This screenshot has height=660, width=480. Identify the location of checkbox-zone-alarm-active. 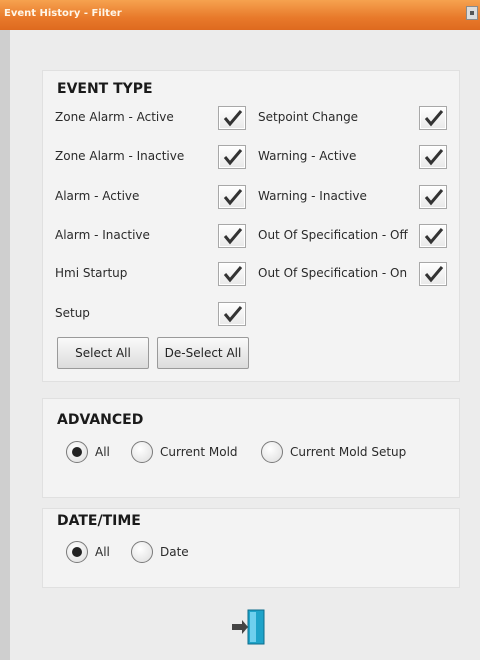
(232, 118).